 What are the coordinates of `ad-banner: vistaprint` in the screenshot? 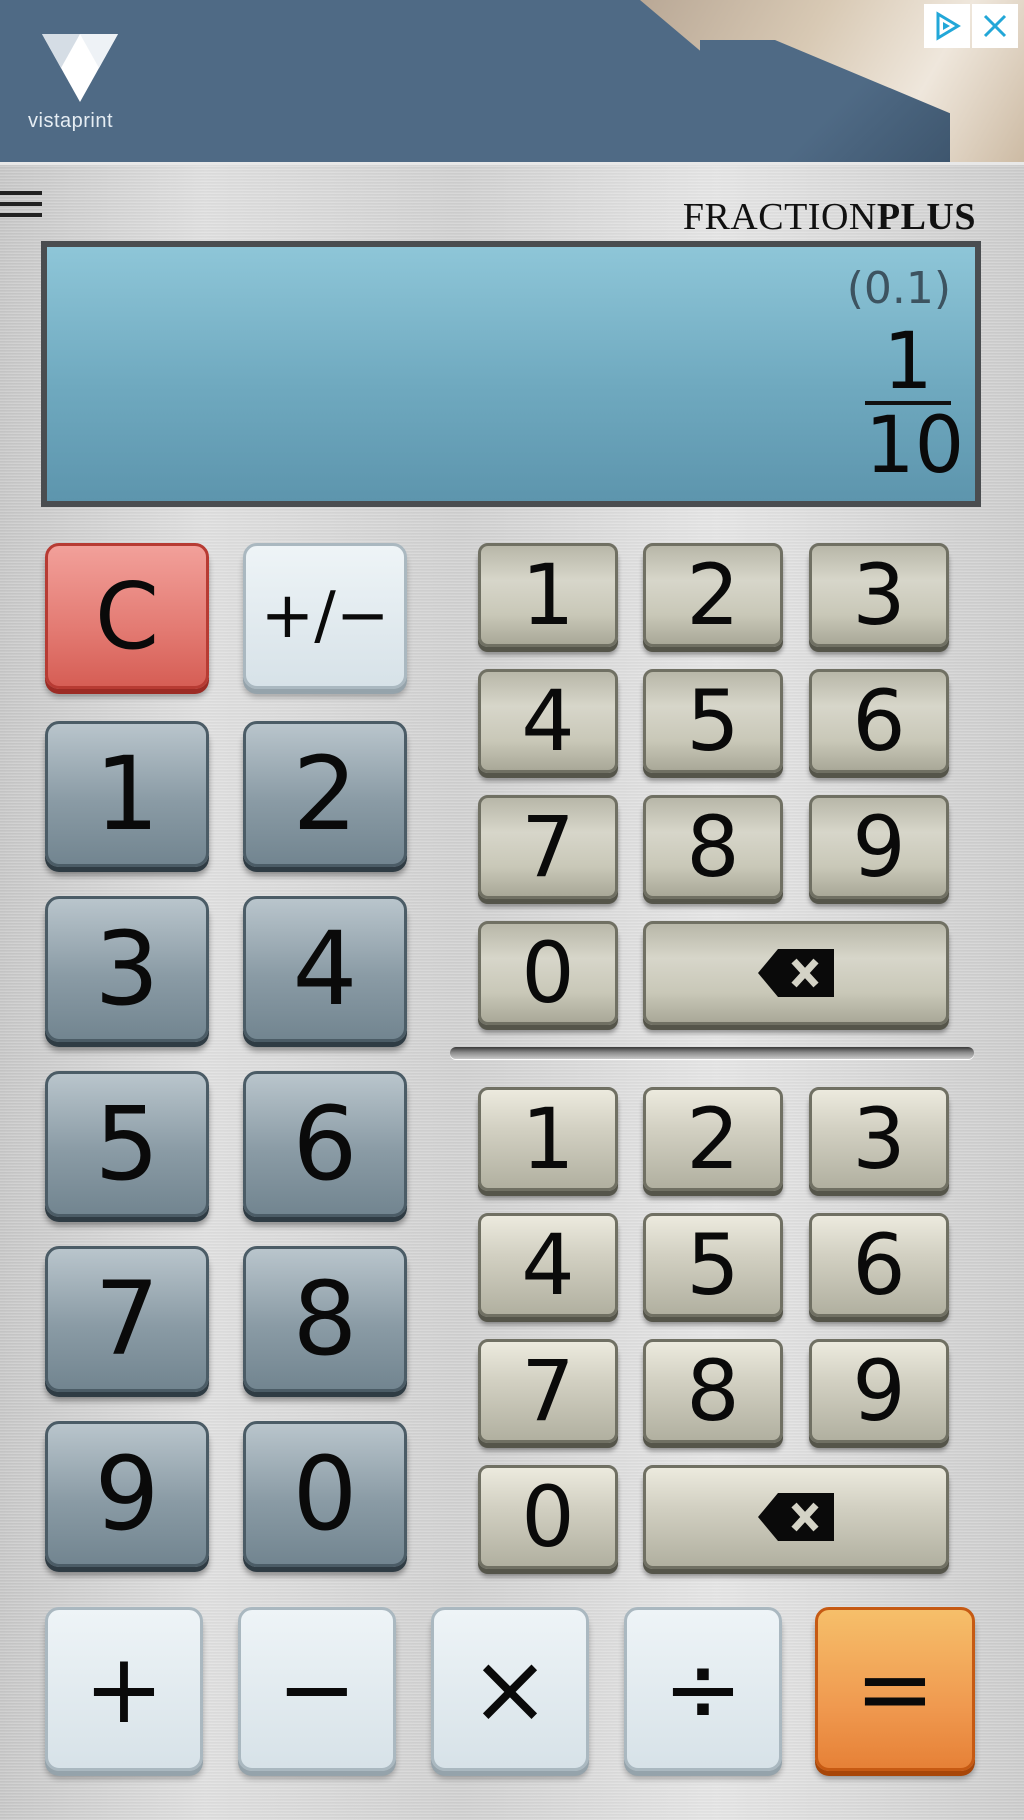 It's located at (512, 82).